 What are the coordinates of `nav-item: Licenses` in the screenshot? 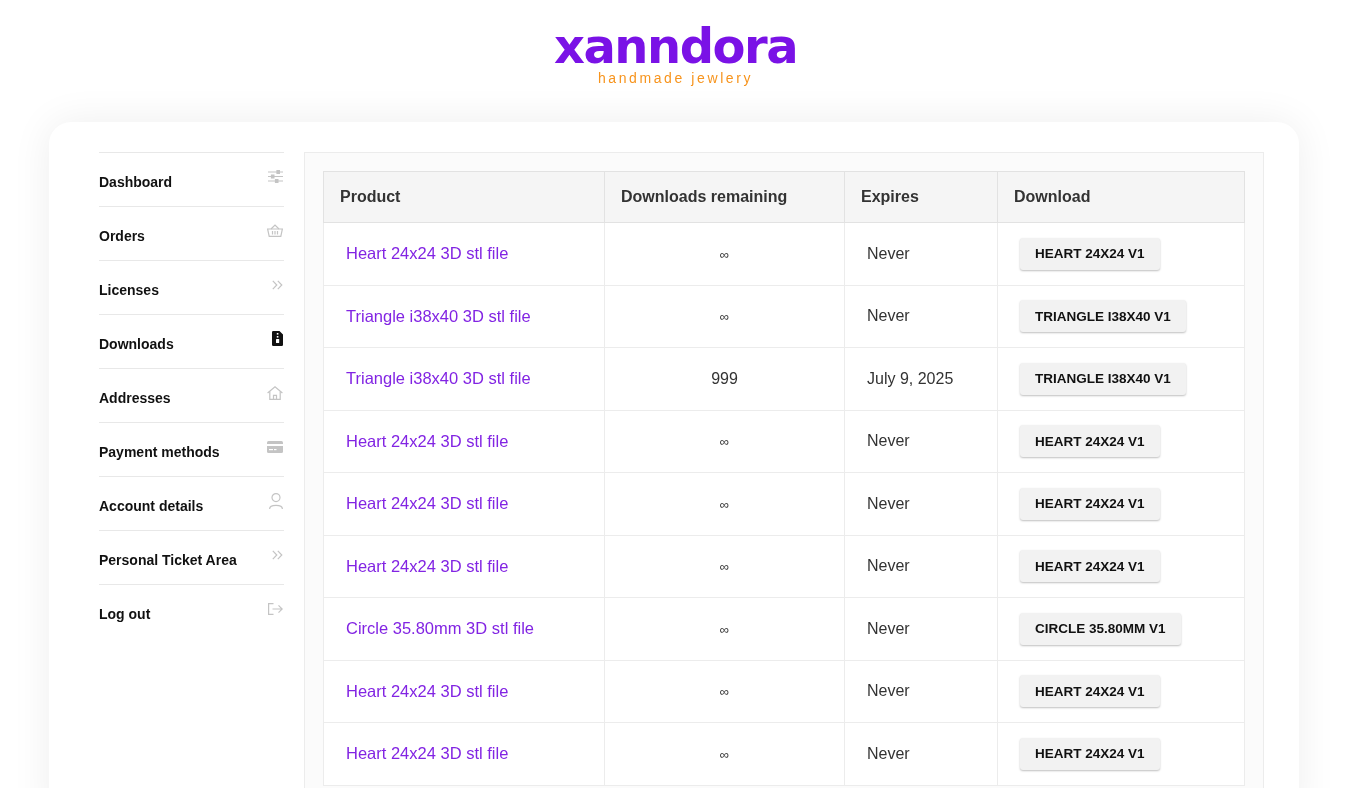 It's located at (191, 287).